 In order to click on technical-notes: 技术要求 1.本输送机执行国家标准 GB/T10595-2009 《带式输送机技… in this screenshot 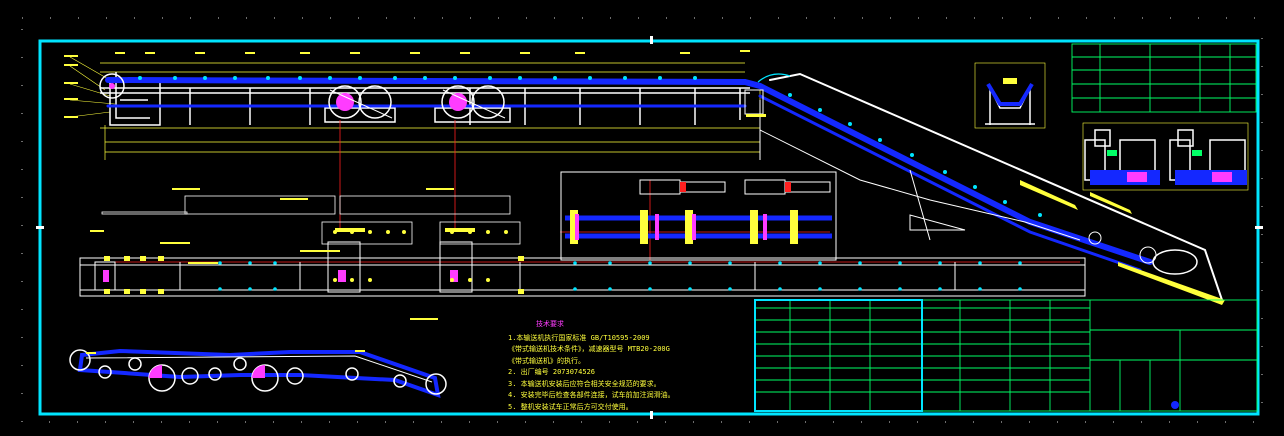, I will do `click(628, 366)`.